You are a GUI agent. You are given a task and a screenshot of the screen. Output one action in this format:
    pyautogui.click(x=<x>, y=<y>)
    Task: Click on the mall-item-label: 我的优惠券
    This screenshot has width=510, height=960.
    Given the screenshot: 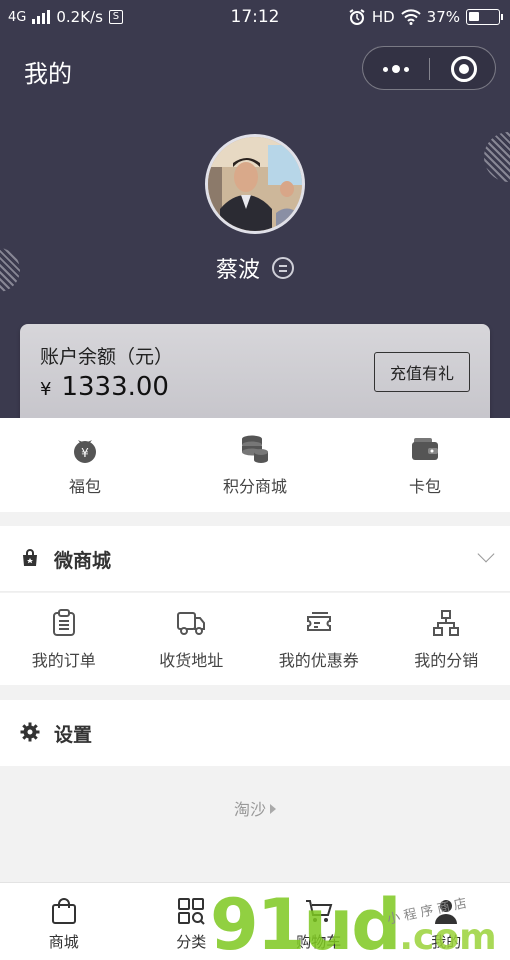 What is the action you would take?
    pyautogui.click(x=318, y=660)
    